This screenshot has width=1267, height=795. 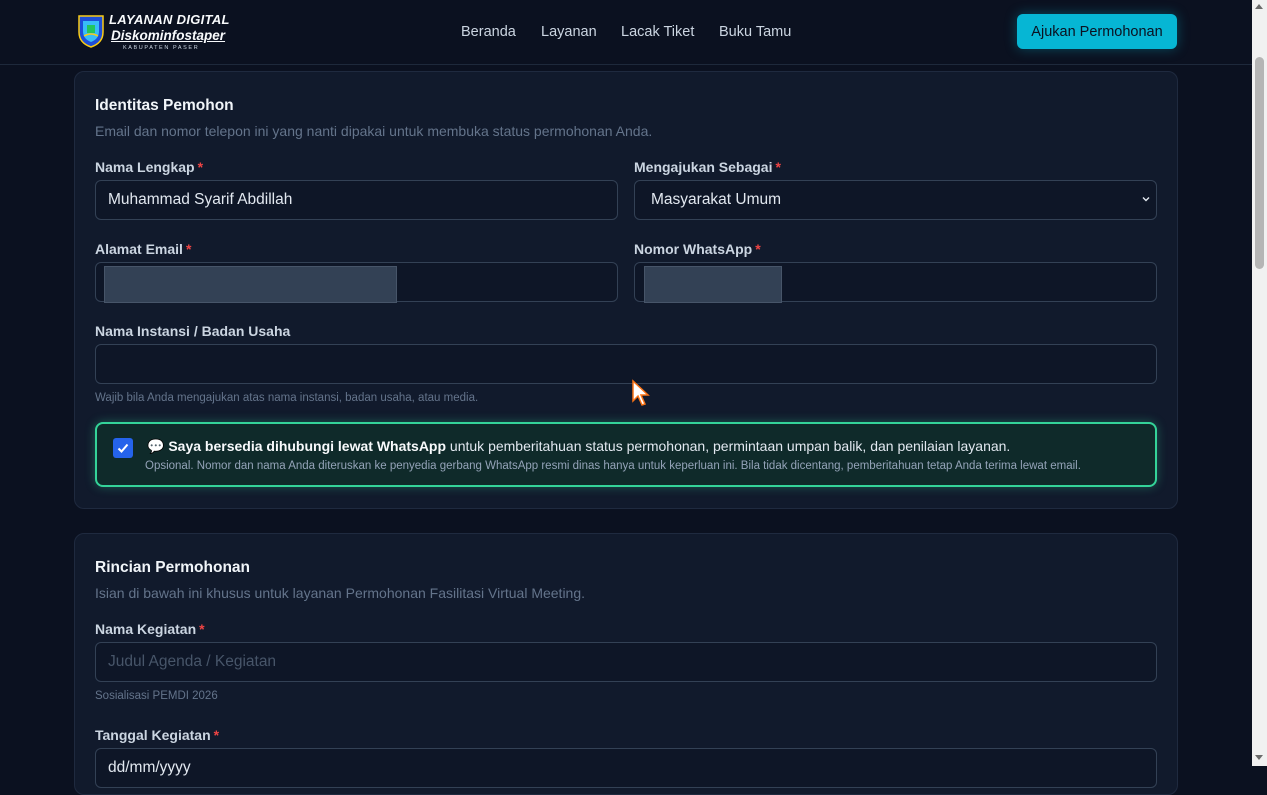 What do you see at coordinates (626, 364) in the screenshot?
I see `nama-instansi-input` at bounding box center [626, 364].